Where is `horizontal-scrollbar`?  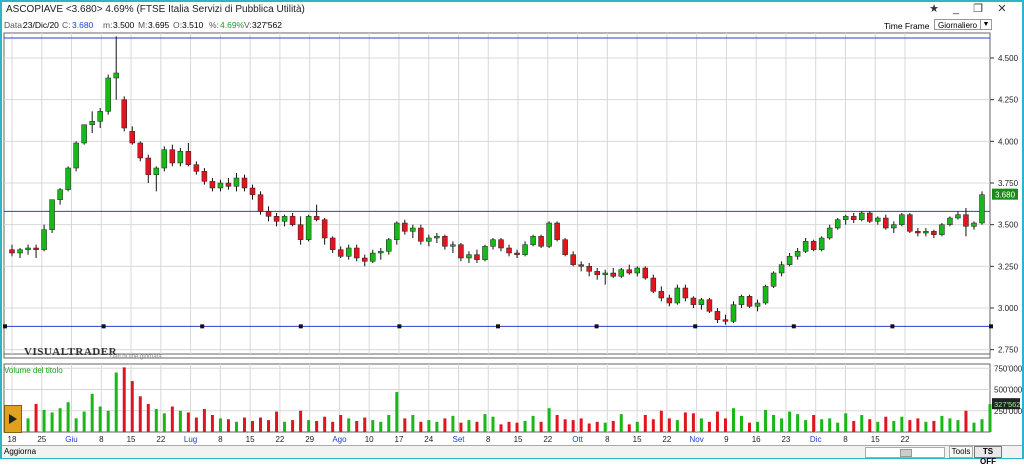 horizontal-scrollbar is located at coordinates (905, 452).